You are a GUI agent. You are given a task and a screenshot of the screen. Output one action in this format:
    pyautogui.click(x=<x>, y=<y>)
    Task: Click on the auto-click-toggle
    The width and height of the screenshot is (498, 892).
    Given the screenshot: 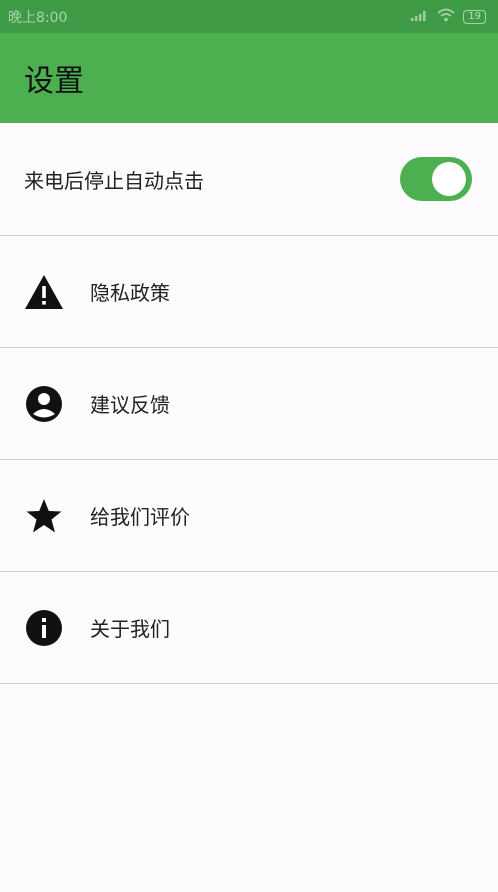 What is the action you would take?
    pyautogui.click(x=436, y=179)
    